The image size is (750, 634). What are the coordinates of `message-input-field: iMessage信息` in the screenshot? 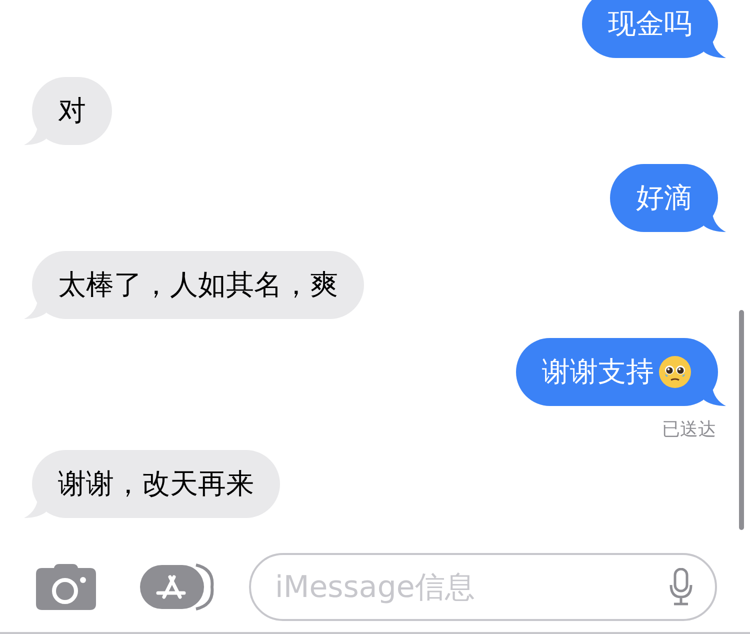 It's located at (472, 587).